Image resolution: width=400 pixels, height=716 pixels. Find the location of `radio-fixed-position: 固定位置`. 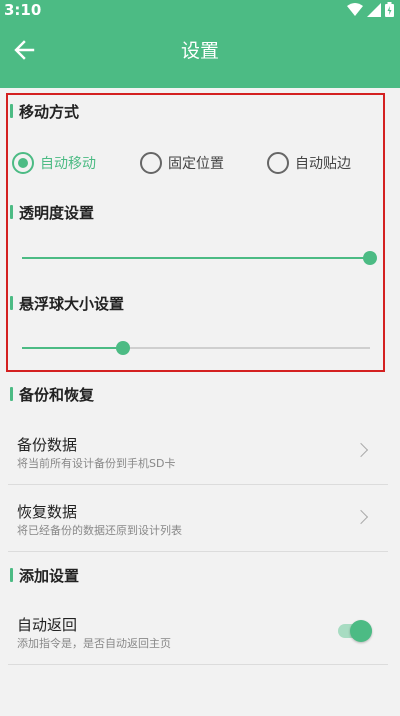

radio-fixed-position: 固定位置 is located at coordinates (182, 163).